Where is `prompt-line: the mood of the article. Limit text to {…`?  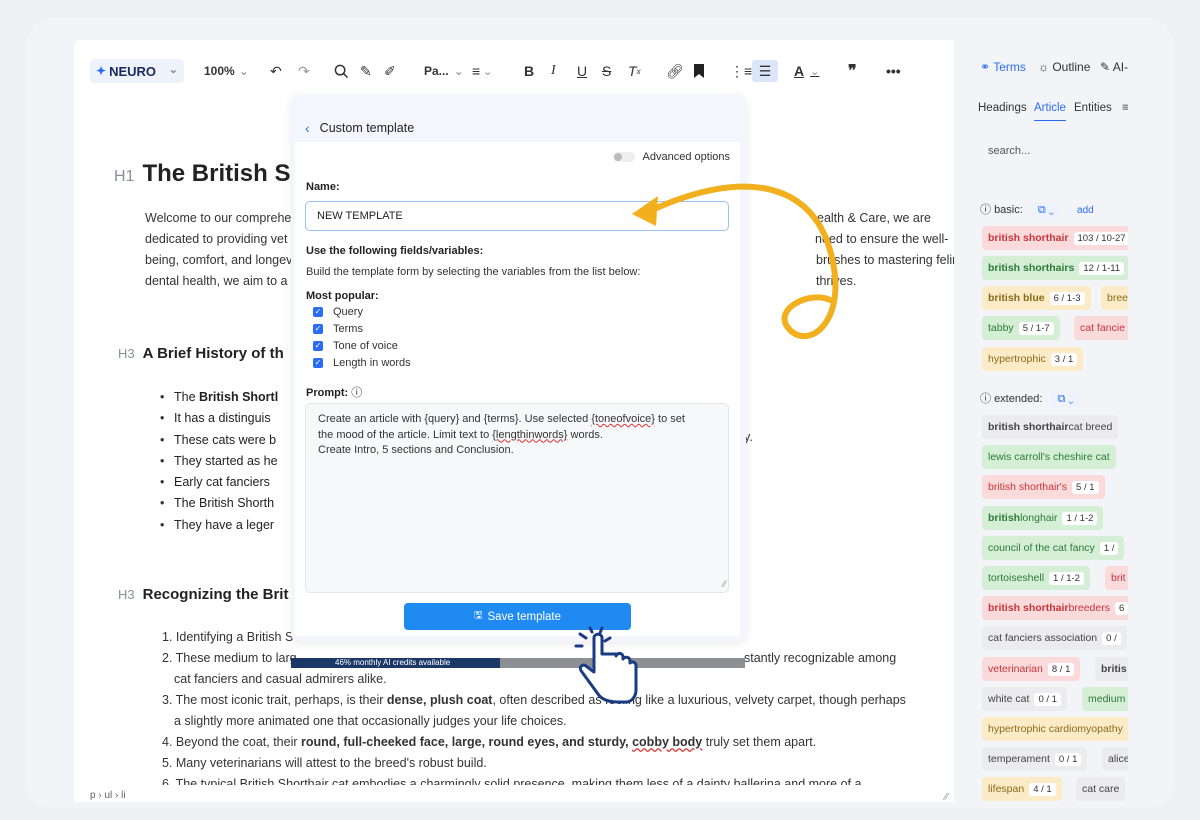
prompt-line: the mood of the article. Limit text to {… is located at coordinates (517, 436).